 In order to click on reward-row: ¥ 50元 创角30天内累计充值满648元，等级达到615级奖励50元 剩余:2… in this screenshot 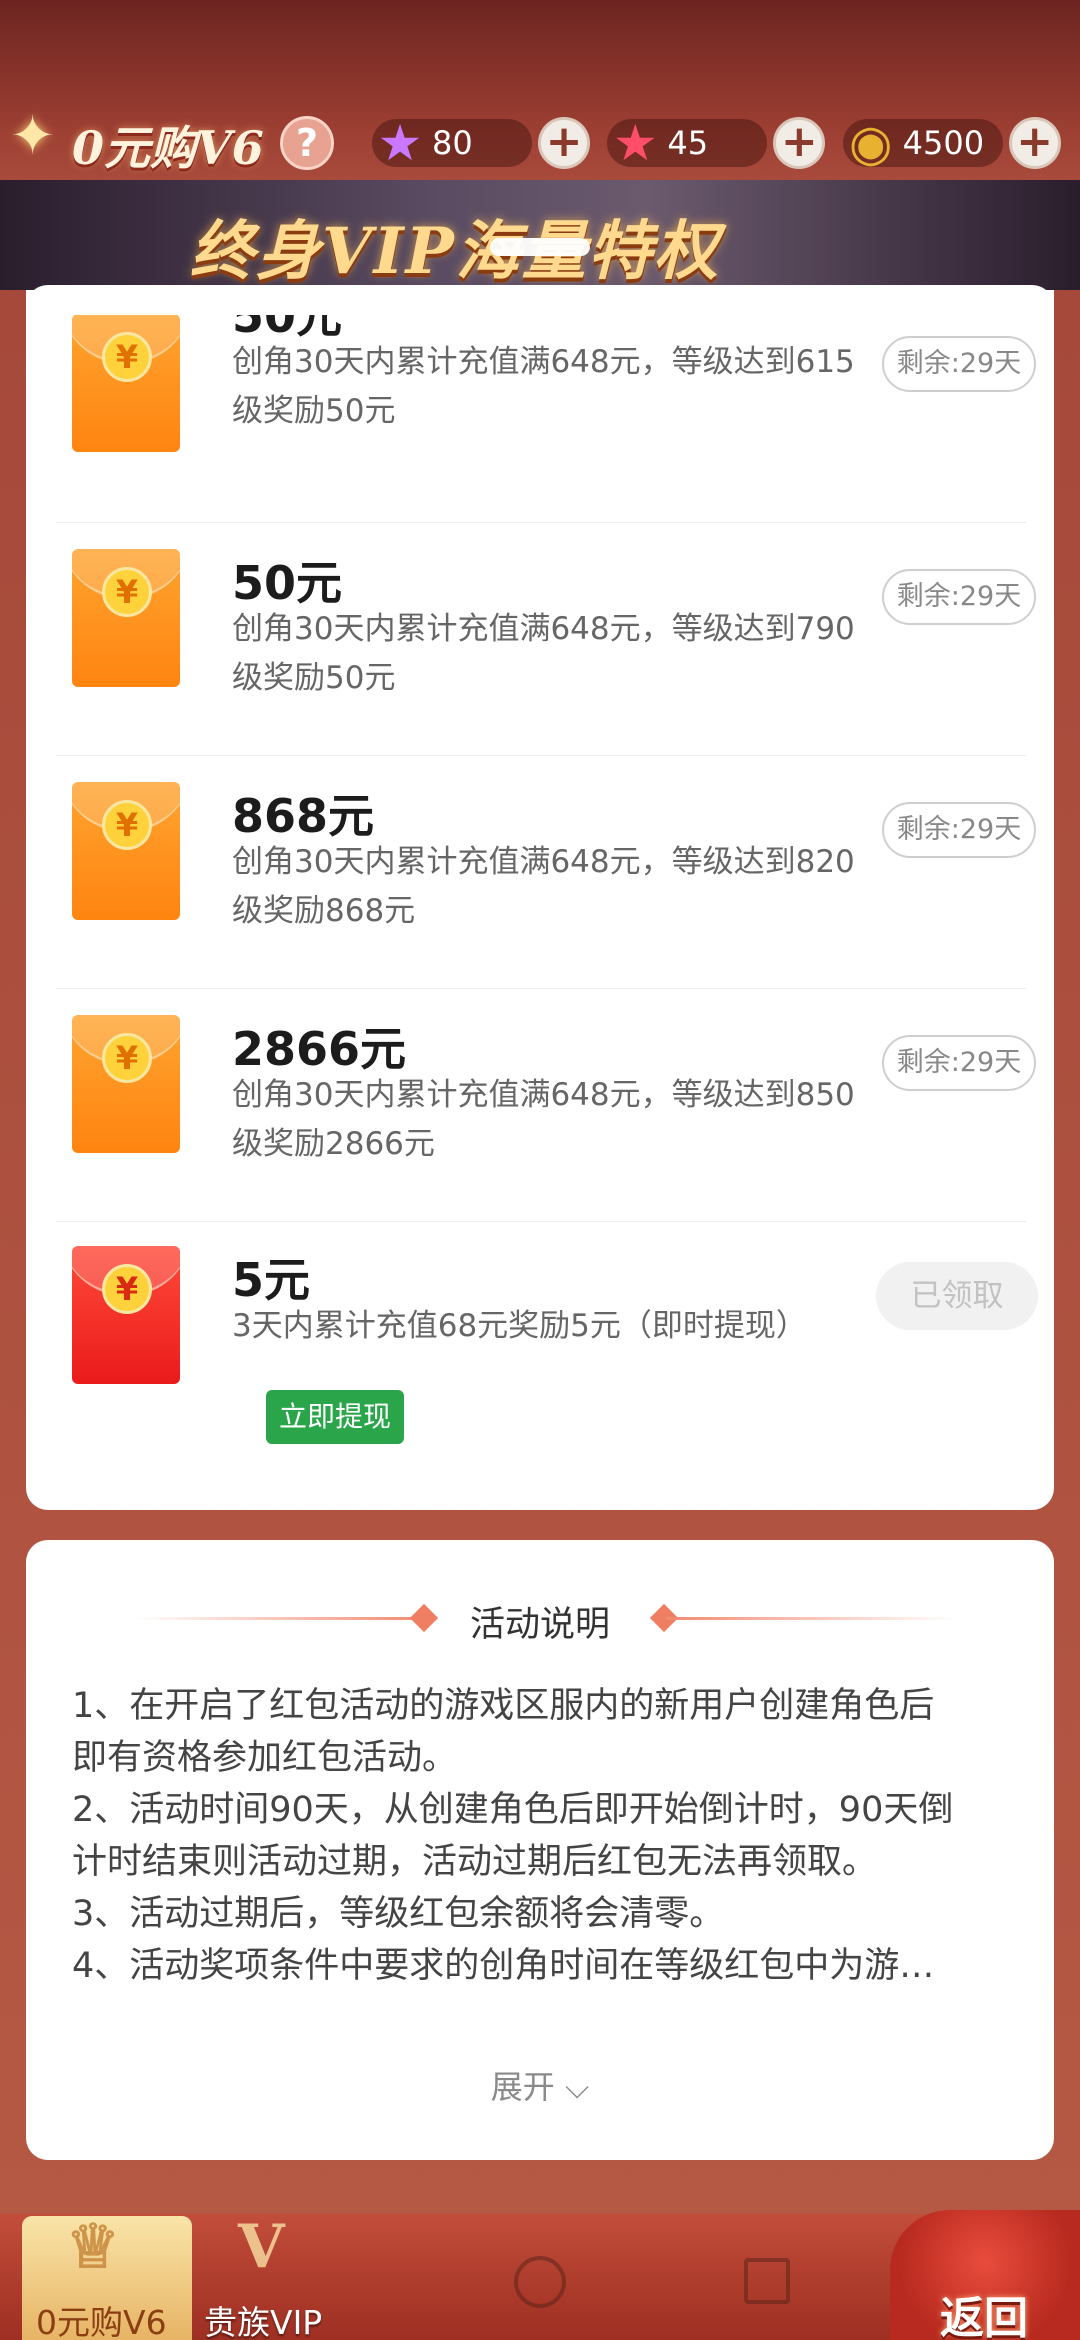, I will do `click(546, 406)`.